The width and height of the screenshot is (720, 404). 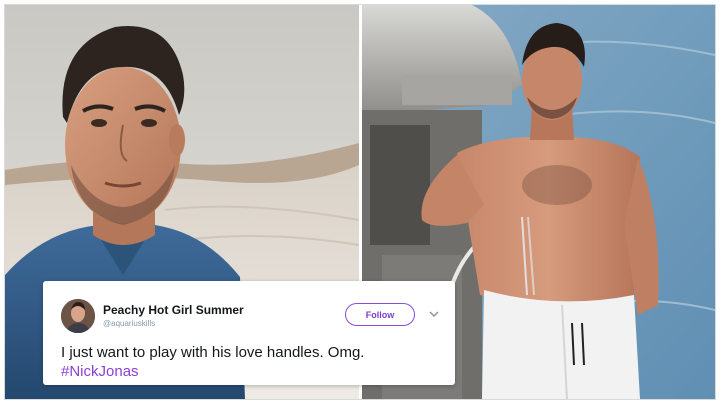 I want to click on author-name: Peachy Hot Girl Summer, so click(x=173, y=310).